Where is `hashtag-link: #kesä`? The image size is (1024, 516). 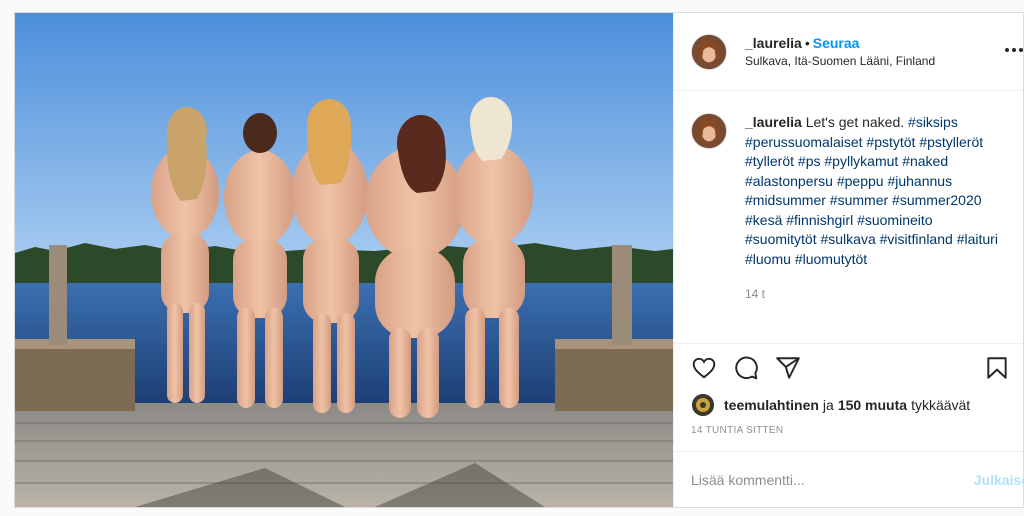 hashtag-link: #kesä is located at coordinates (763, 220).